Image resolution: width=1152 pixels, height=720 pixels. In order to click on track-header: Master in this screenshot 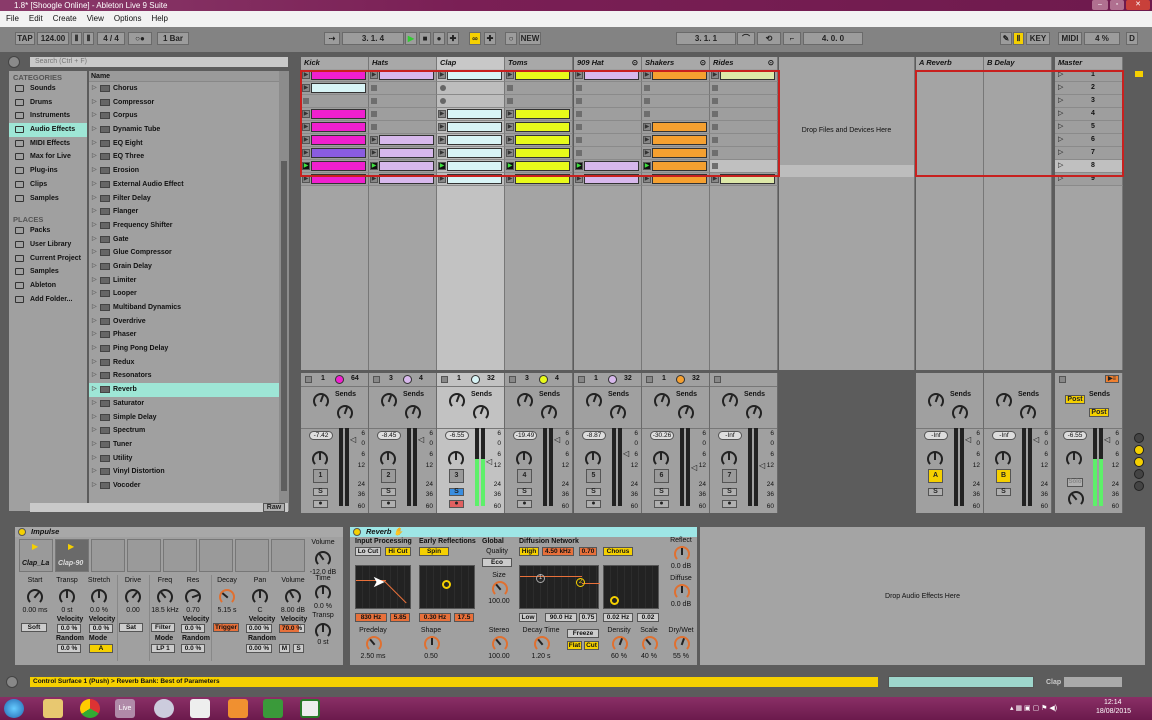, I will do `click(1089, 63)`.